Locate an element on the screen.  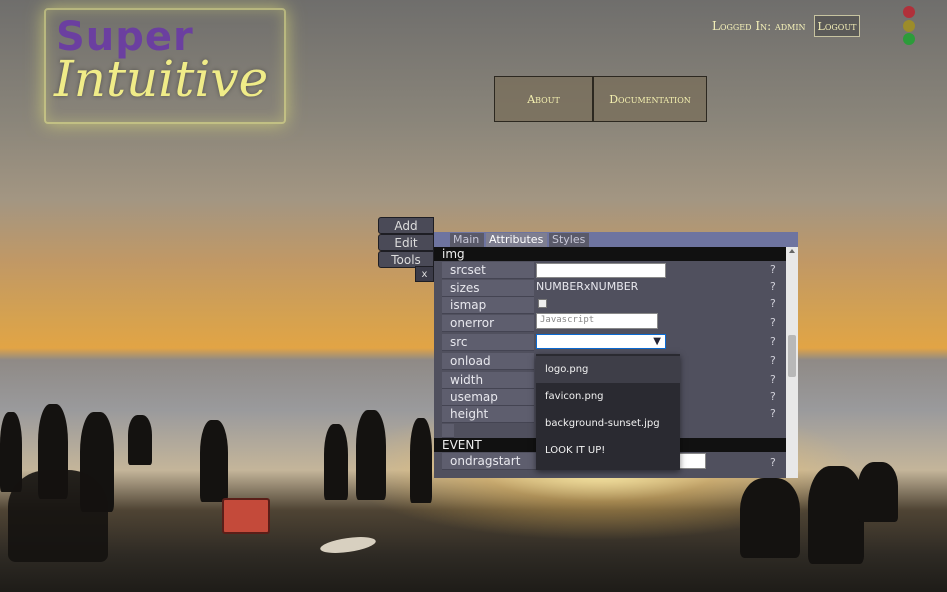
attr-label-sizes: sizes is located at coordinates (488, 288).